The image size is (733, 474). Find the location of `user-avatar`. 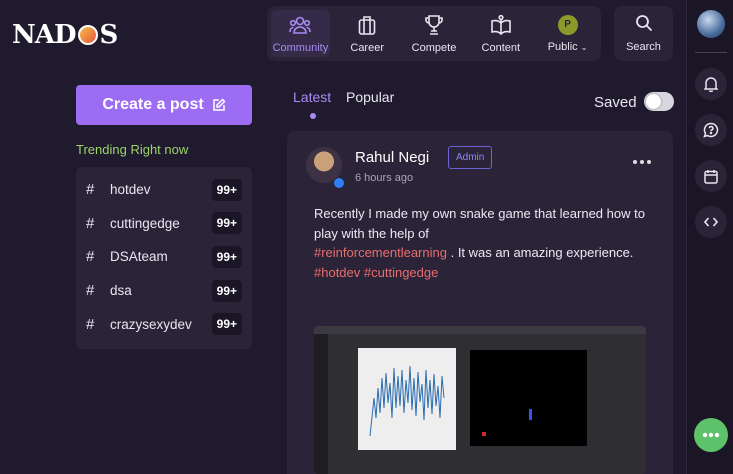

user-avatar is located at coordinates (711, 24).